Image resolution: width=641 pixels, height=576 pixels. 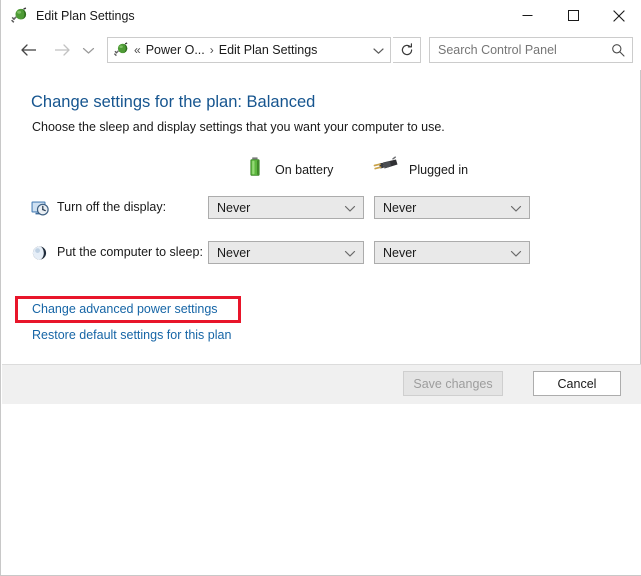 What do you see at coordinates (28, 50) in the screenshot?
I see `back-arrow-icon` at bounding box center [28, 50].